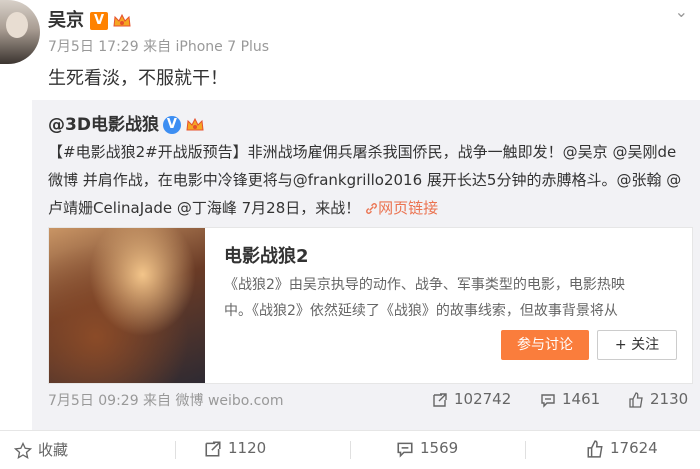  What do you see at coordinates (99, 21) in the screenshot?
I see `verified-icon: V` at bounding box center [99, 21].